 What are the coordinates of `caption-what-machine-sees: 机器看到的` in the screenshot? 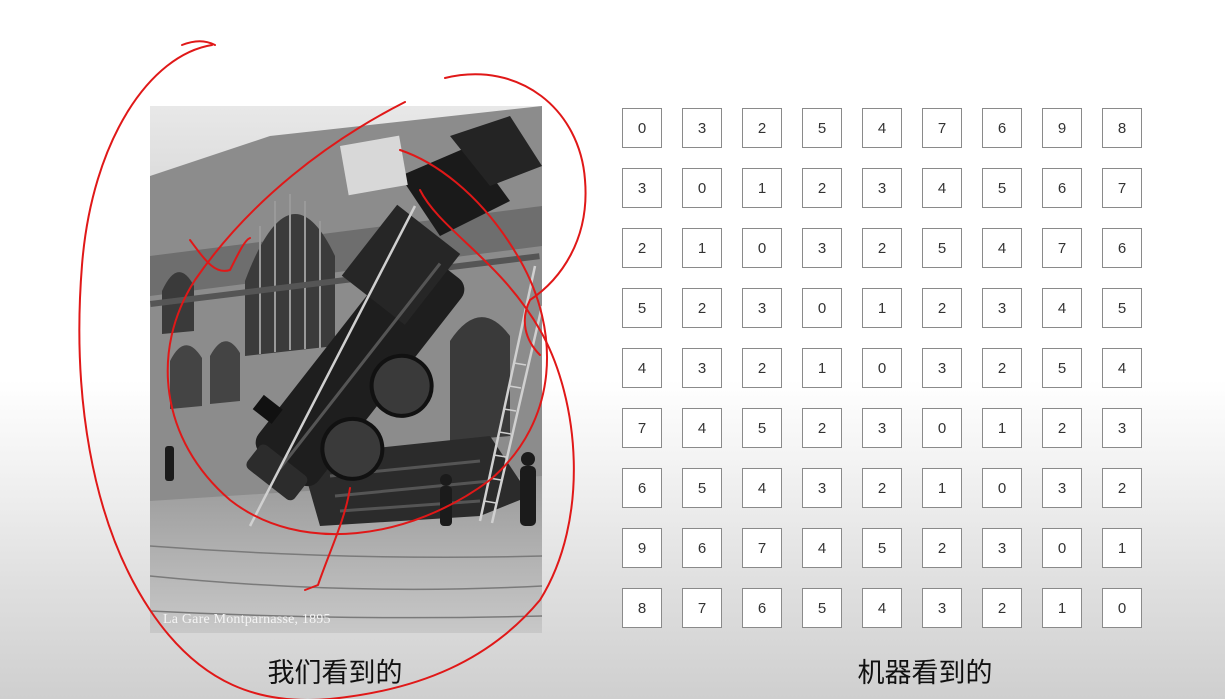 It's located at (925, 673).